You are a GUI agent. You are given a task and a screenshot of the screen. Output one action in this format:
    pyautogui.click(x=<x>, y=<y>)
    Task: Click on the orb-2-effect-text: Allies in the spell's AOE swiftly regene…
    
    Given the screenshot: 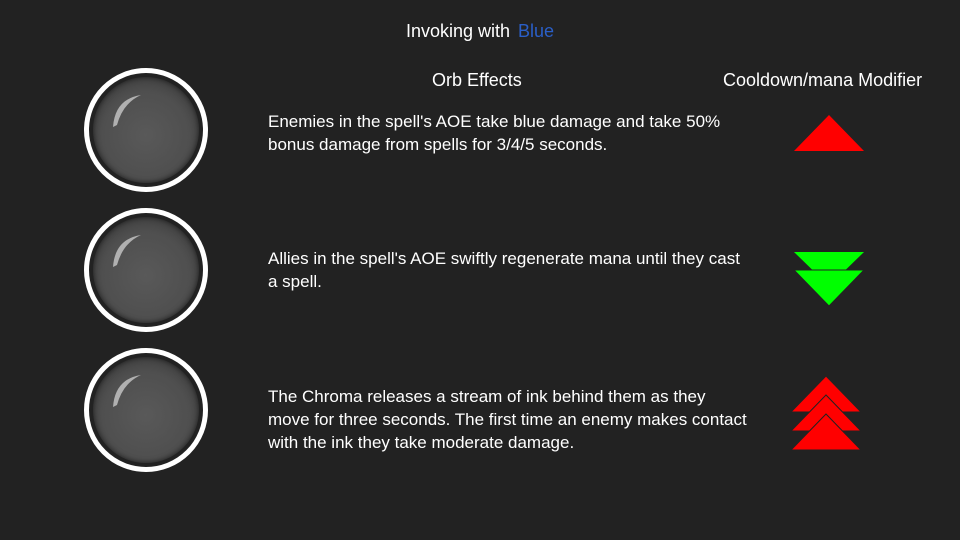 What is the action you would take?
    pyautogui.click(x=504, y=270)
    